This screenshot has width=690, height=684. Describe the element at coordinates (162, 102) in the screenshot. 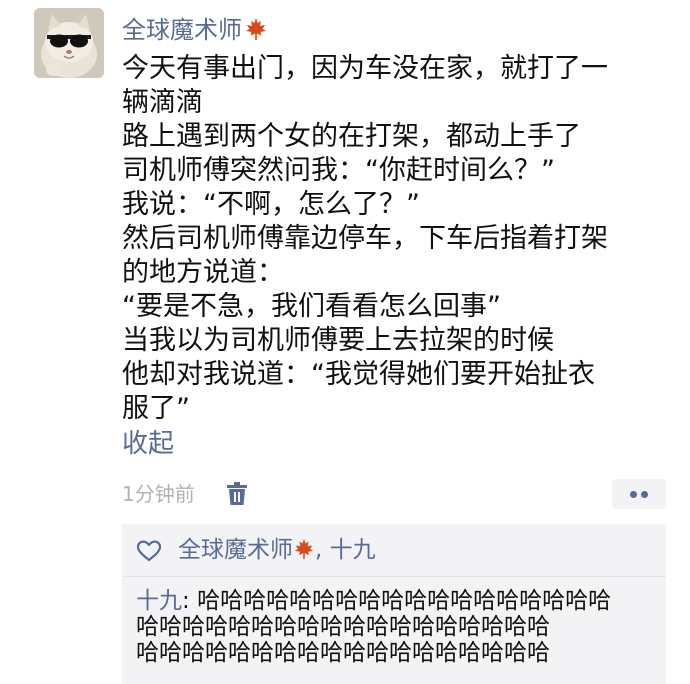

I see `content-line: 辆滴滴` at that location.